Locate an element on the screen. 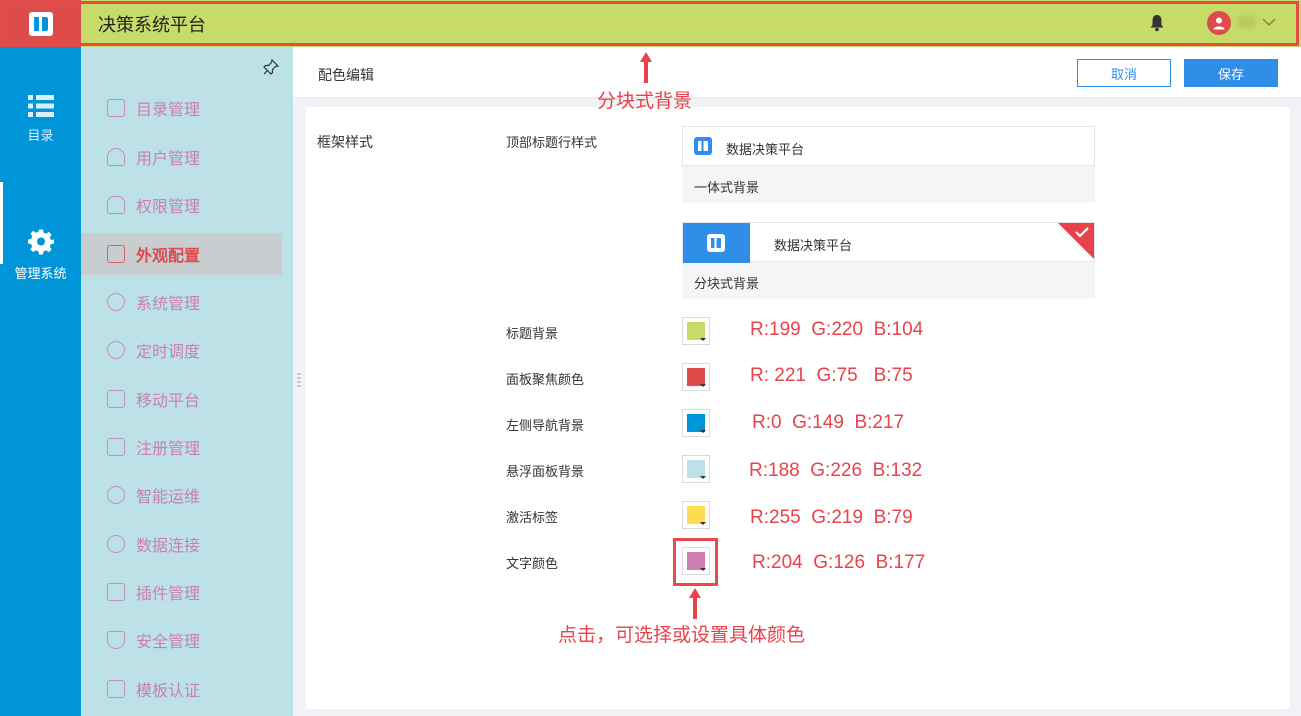  section-label: 框架样式 is located at coordinates (345, 143).